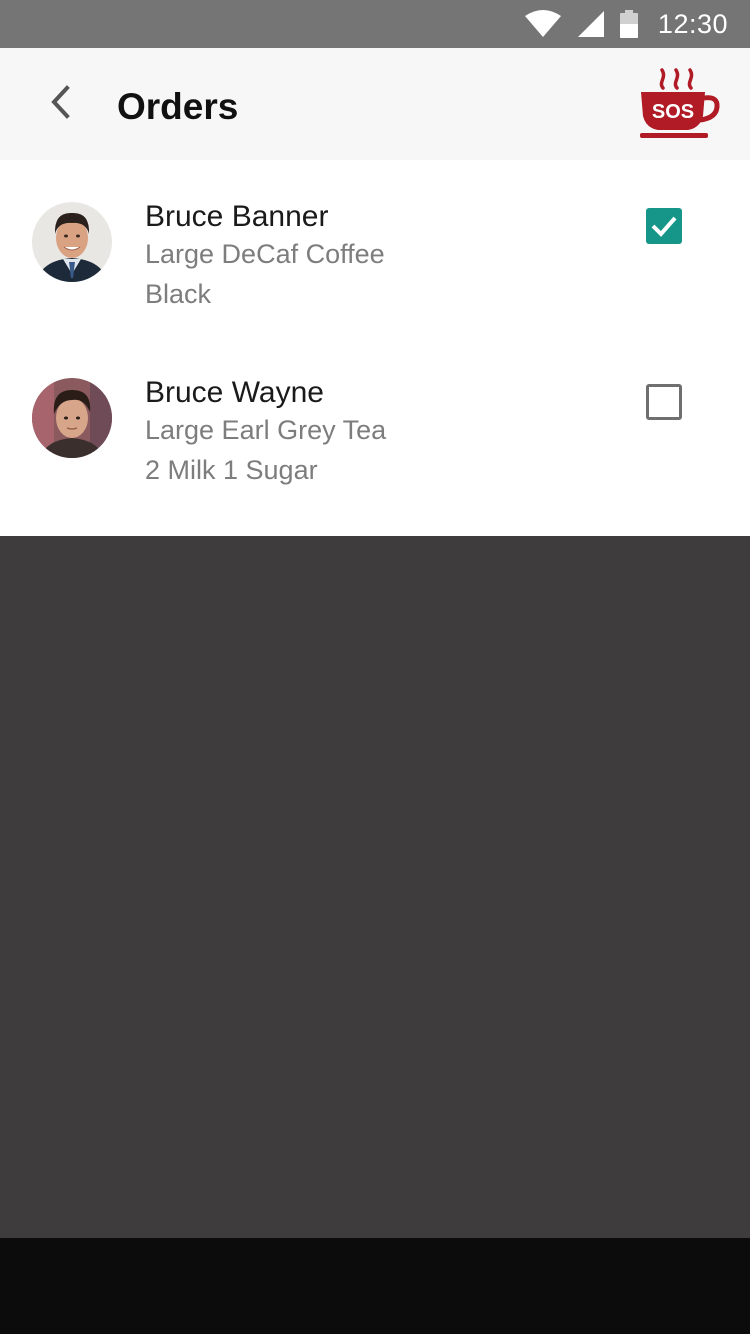  Describe the element at coordinates (543, 24) in the screenshot. I see `wifi-icon` at that location.